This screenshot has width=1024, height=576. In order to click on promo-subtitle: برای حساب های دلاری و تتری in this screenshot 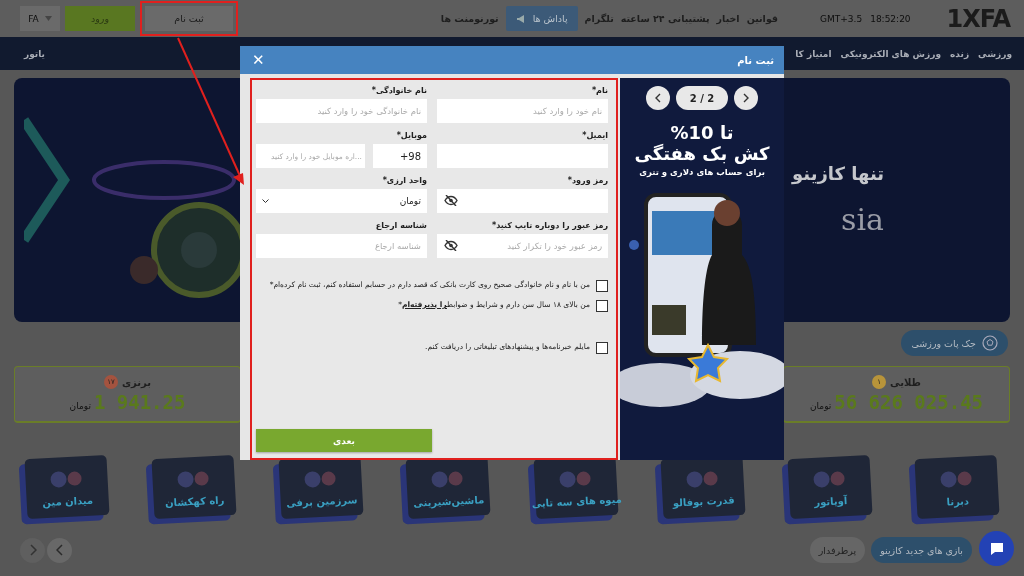, I will do `click(702, 172)`.